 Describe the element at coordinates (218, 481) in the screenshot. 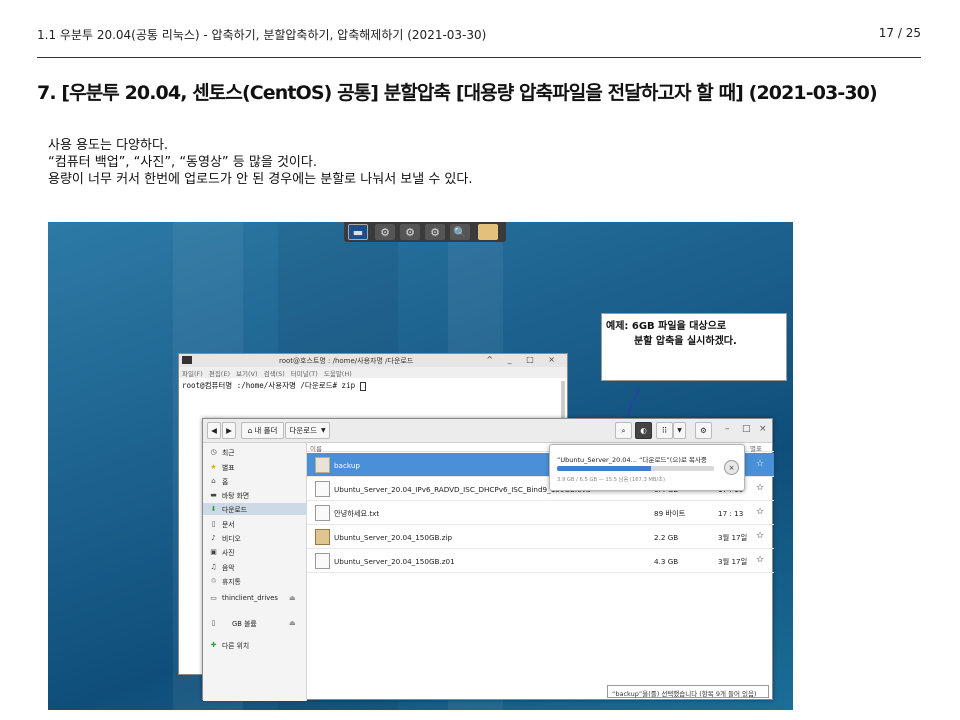

I see `sidebar-item-home: ⌂ 홈` at that location.